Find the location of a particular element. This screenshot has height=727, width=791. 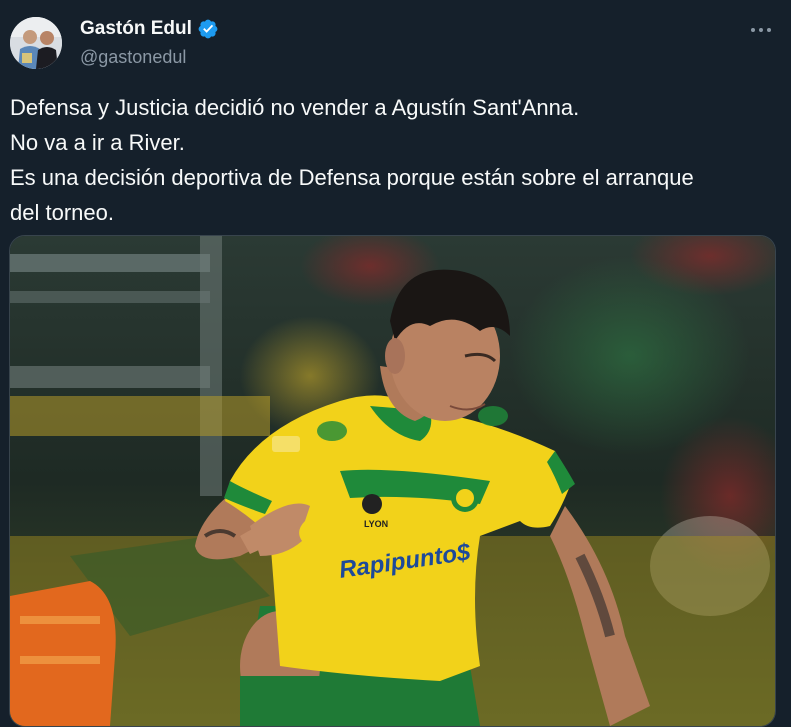

author-display-name: Gastón Edul is located at coordinates (136, 29).